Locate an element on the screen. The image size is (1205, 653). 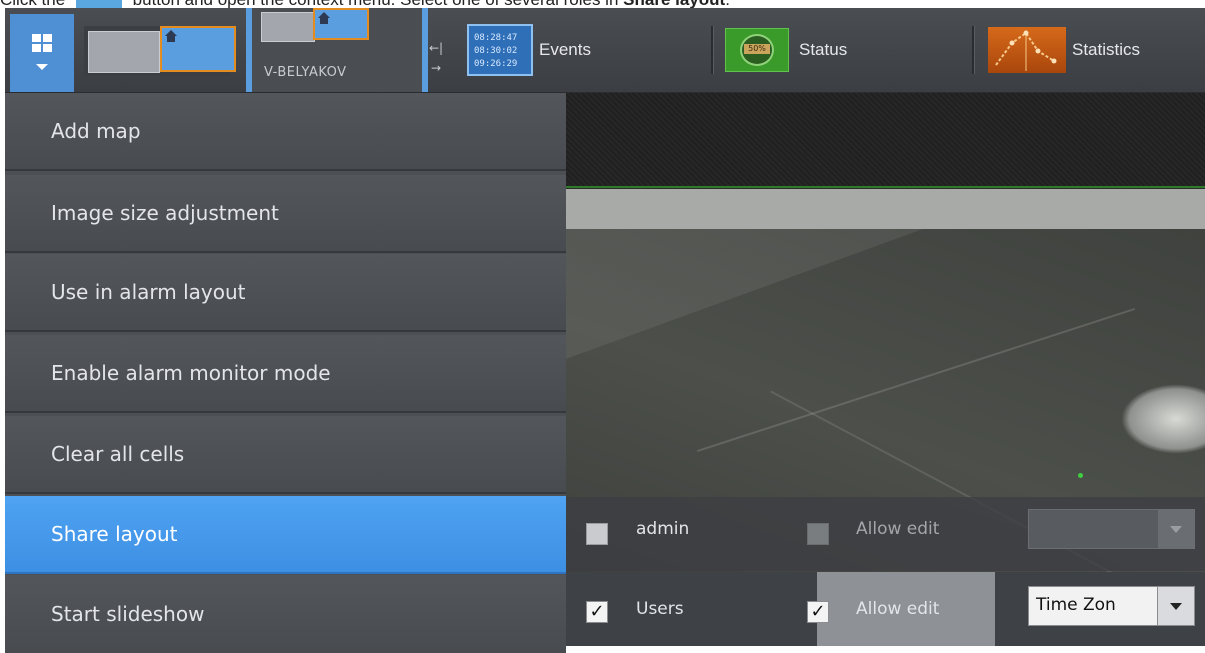
caption-button-swatch is located at coordinates (98, 4).